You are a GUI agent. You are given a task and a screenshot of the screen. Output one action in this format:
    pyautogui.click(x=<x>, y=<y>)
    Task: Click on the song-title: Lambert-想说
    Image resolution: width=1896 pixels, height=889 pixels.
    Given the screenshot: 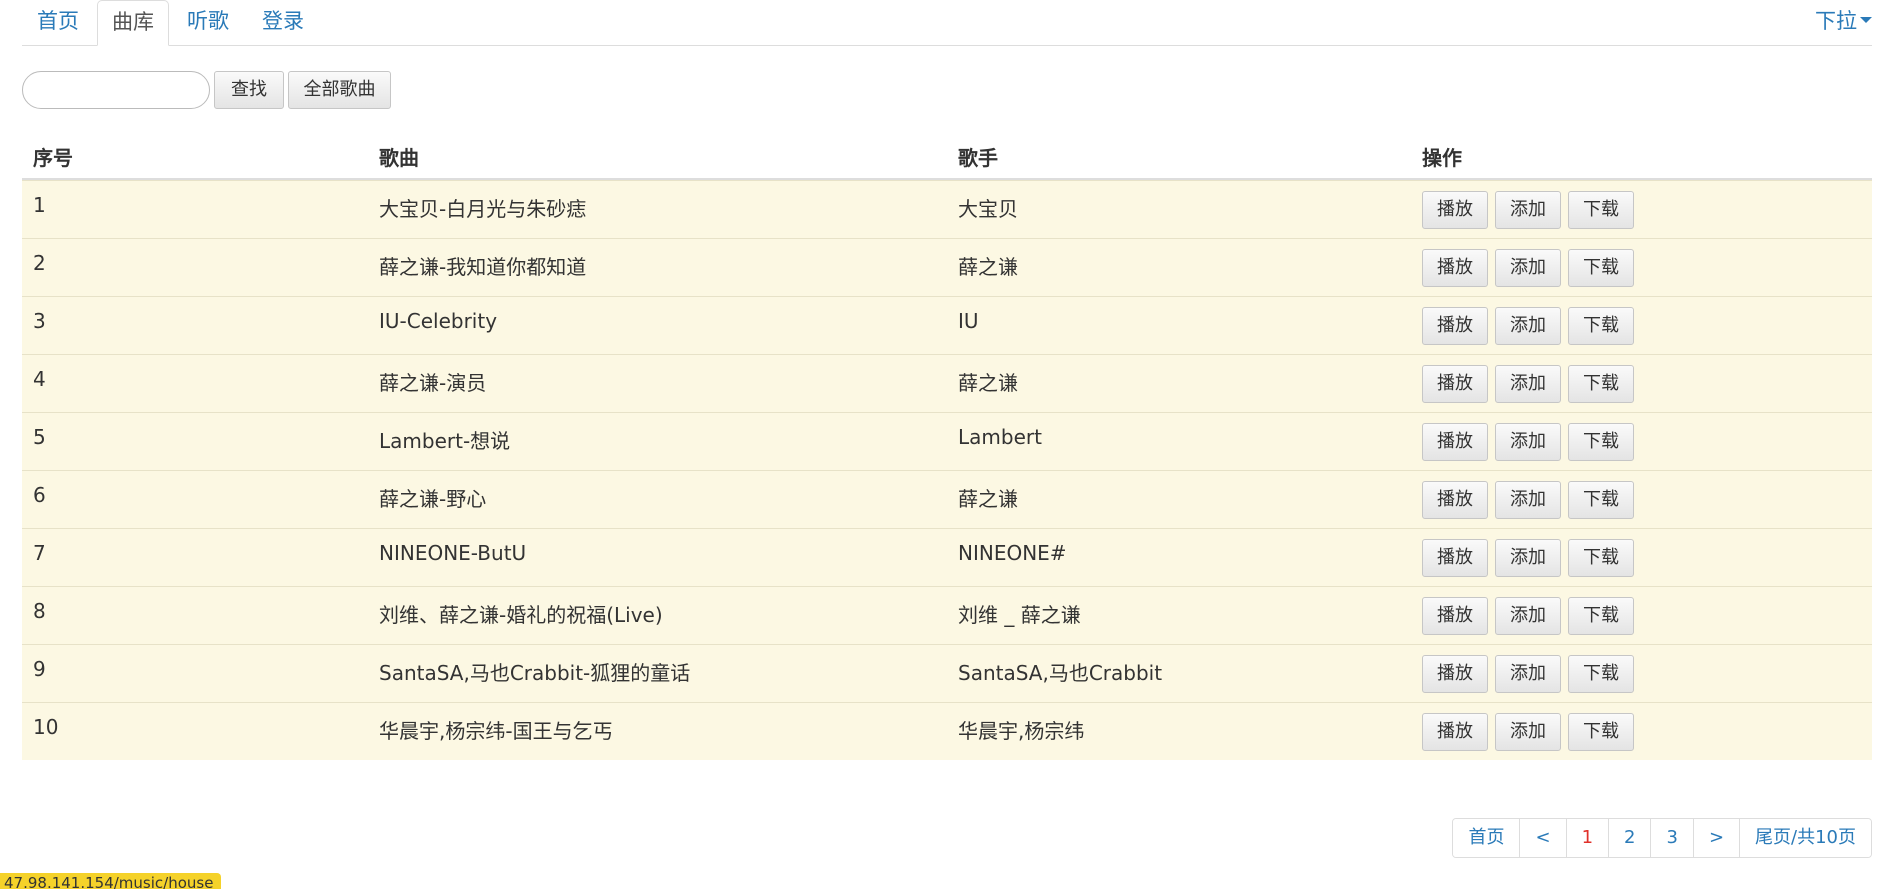 What is the action you would take?
    pyautogui.click(x=445, y=441)
    